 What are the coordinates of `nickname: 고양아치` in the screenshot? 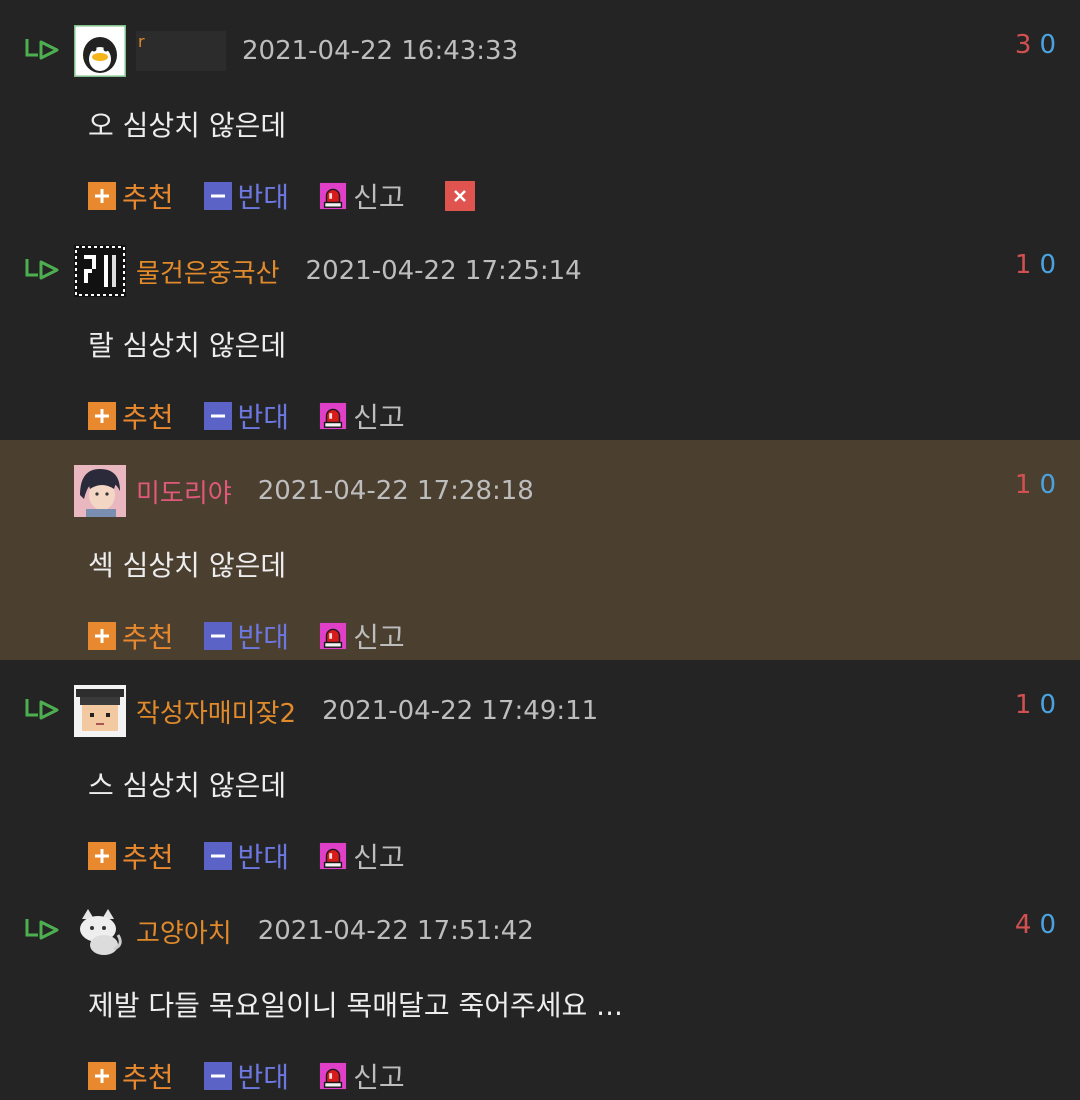 It's located at (184, 931).